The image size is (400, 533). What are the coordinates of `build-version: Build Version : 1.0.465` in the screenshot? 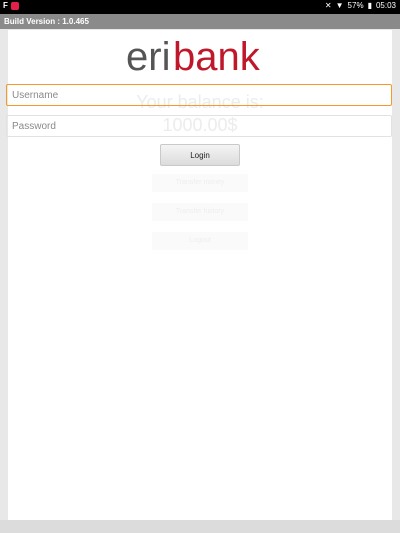 It's located at (200, 21).